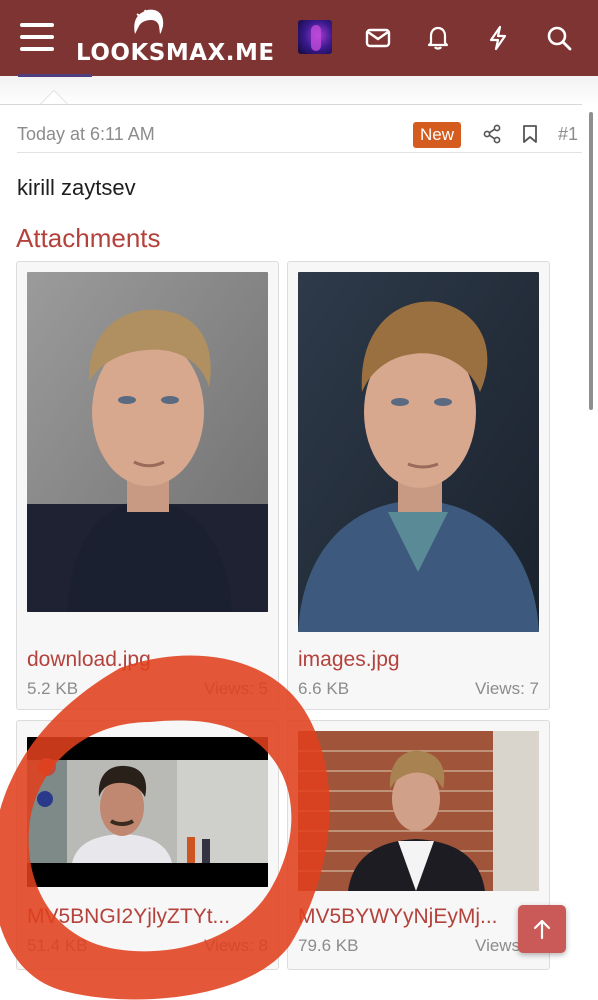 The height and width of the screenshot is (1000, 598). What do you see at coordinates (299, 91) in the screenshot?
I see `header-shadow` at bounding box center [299, 91].